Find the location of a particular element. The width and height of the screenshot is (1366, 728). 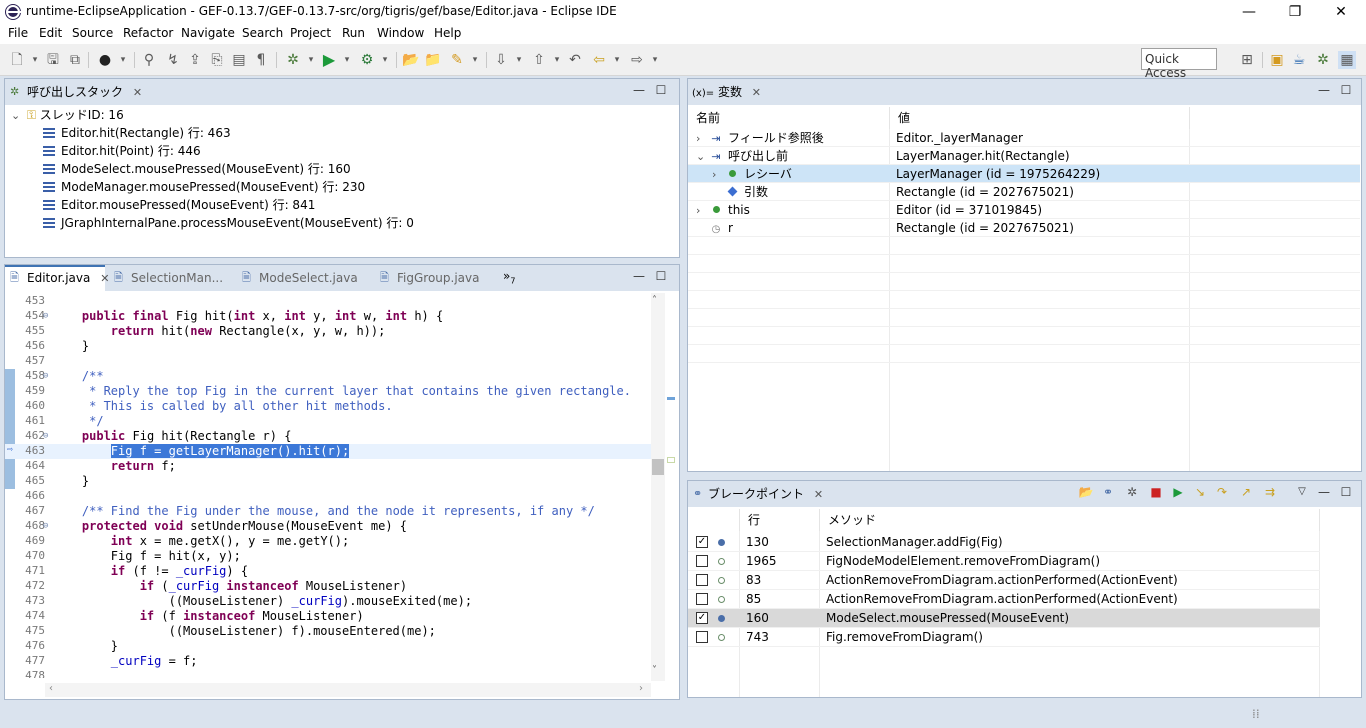

show-supported-icon: 📂 is located at coordinates (1086, 493).